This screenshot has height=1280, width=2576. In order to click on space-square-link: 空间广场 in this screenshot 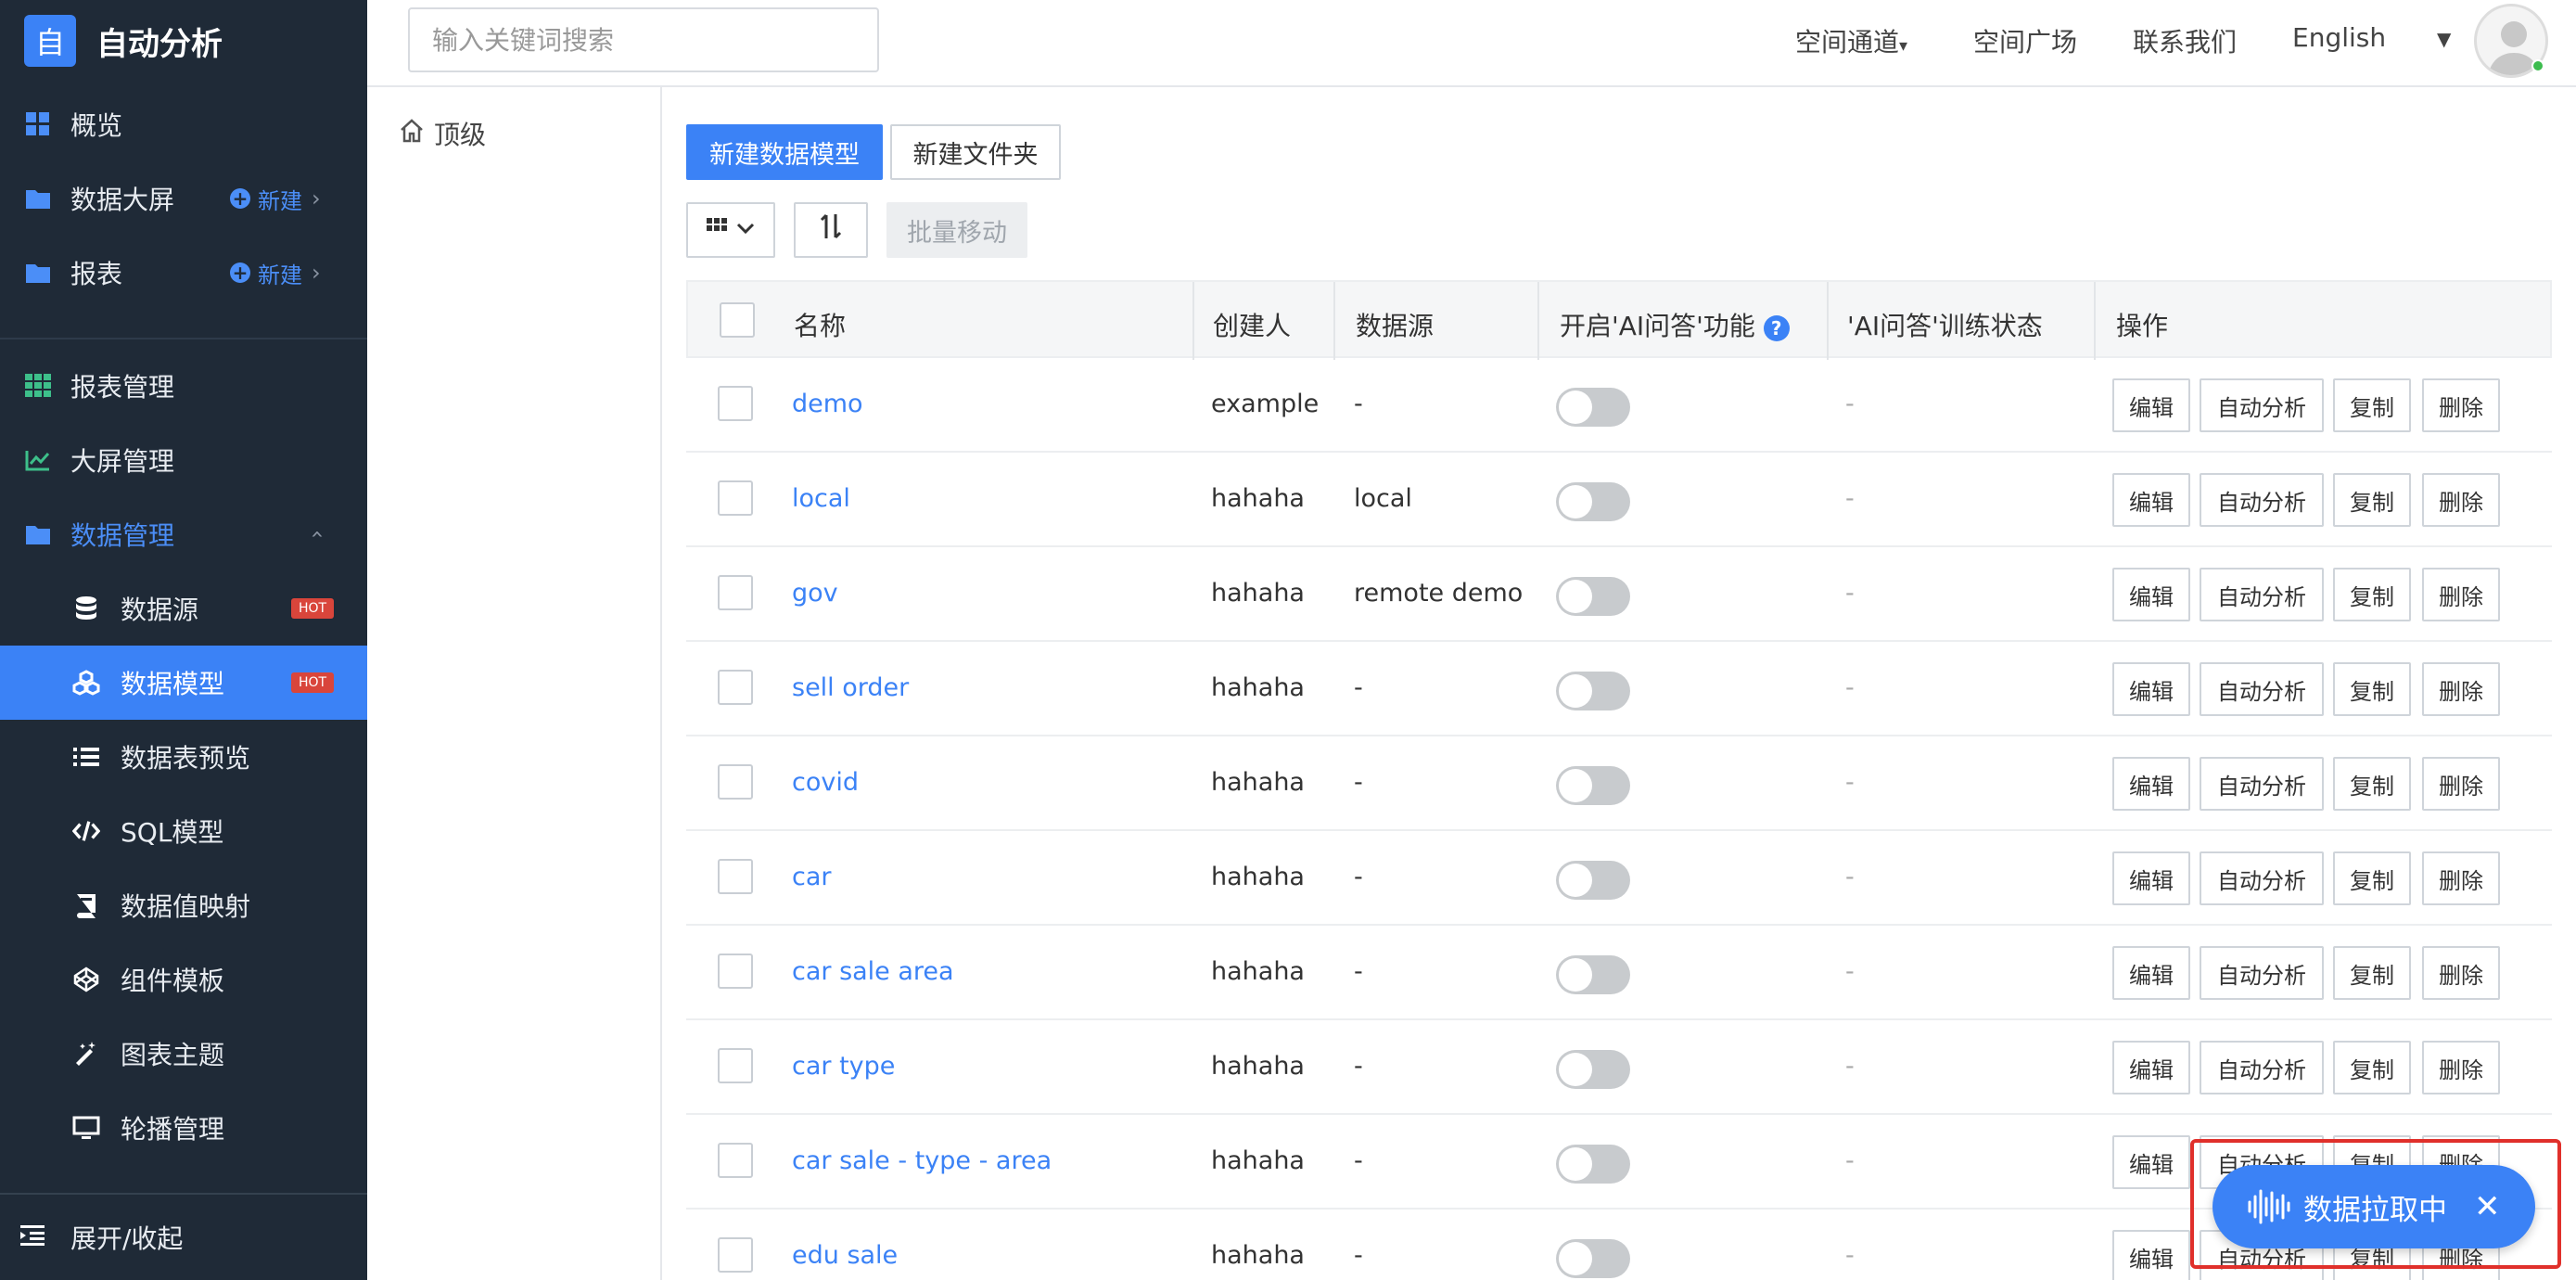, I will do `click(2025, 40)`.